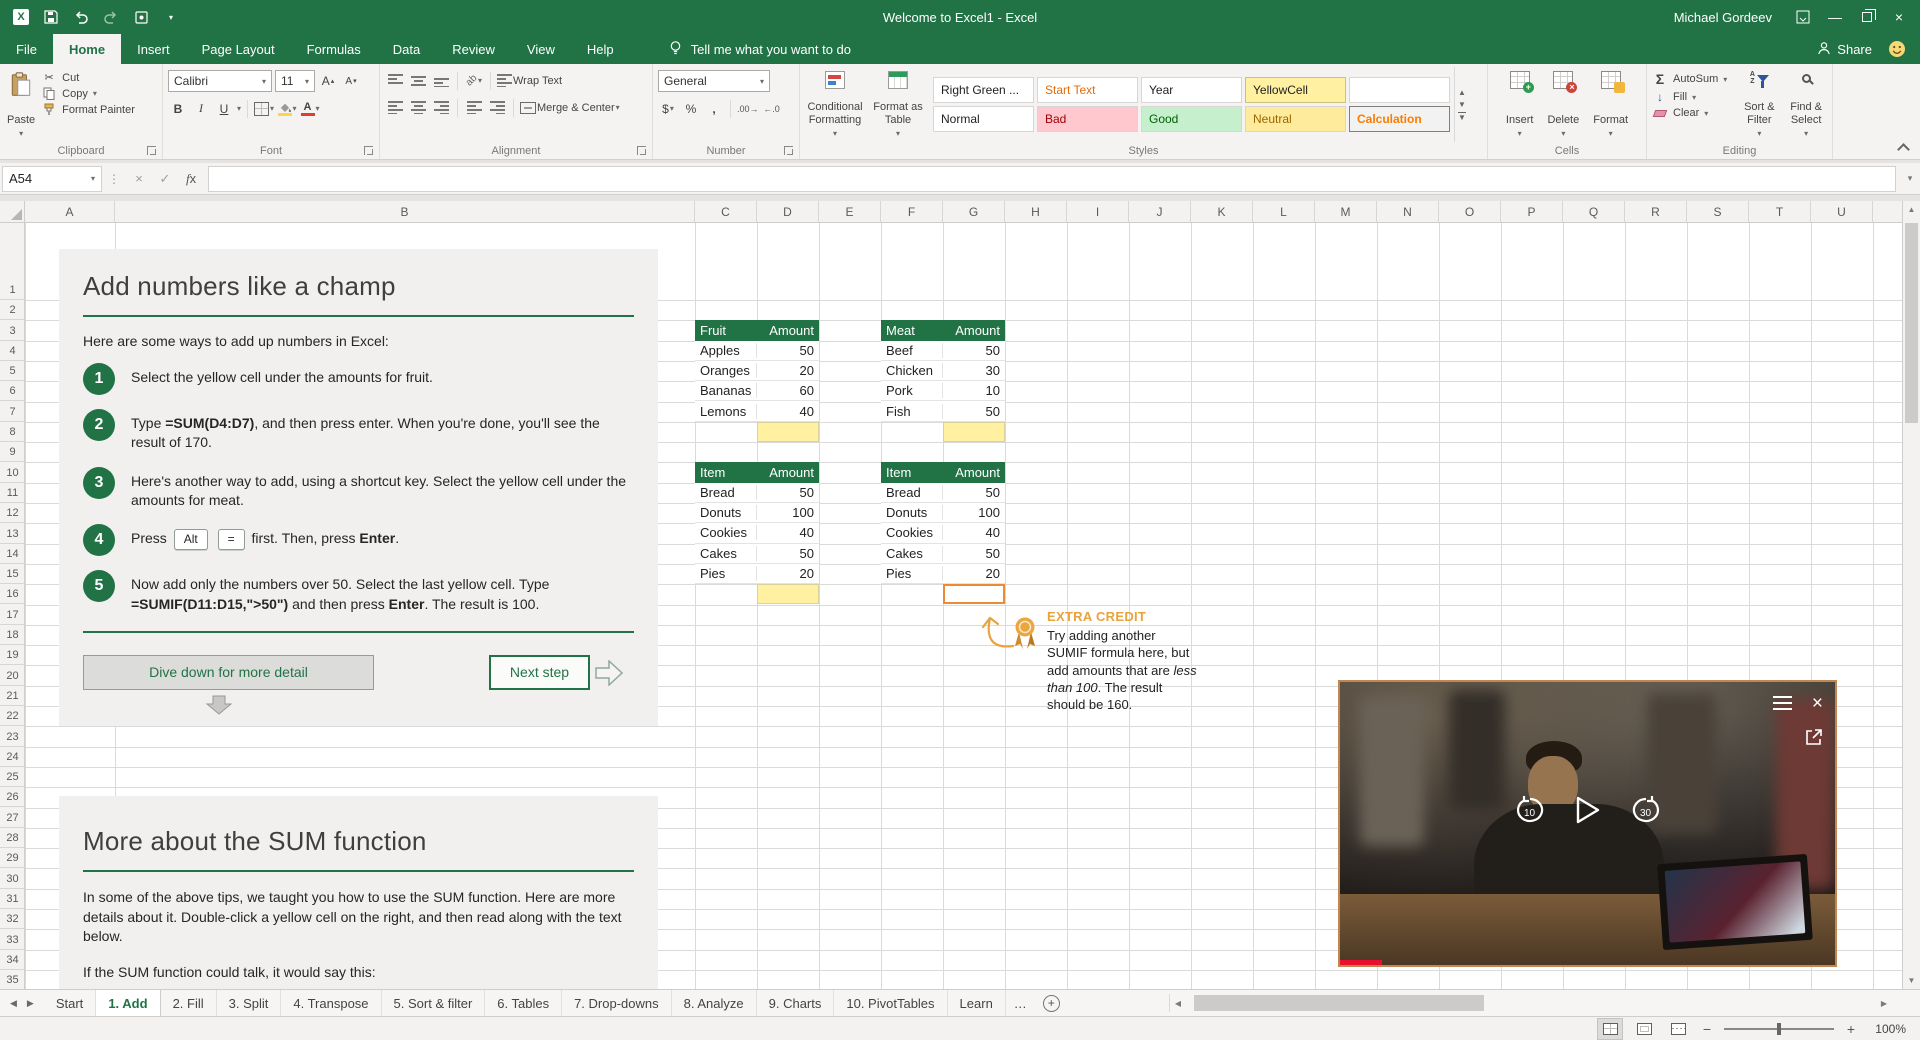 The height and width of the screenshot is (1040, 1920). I want to click on column-header-R: R, so click(1656, 211).